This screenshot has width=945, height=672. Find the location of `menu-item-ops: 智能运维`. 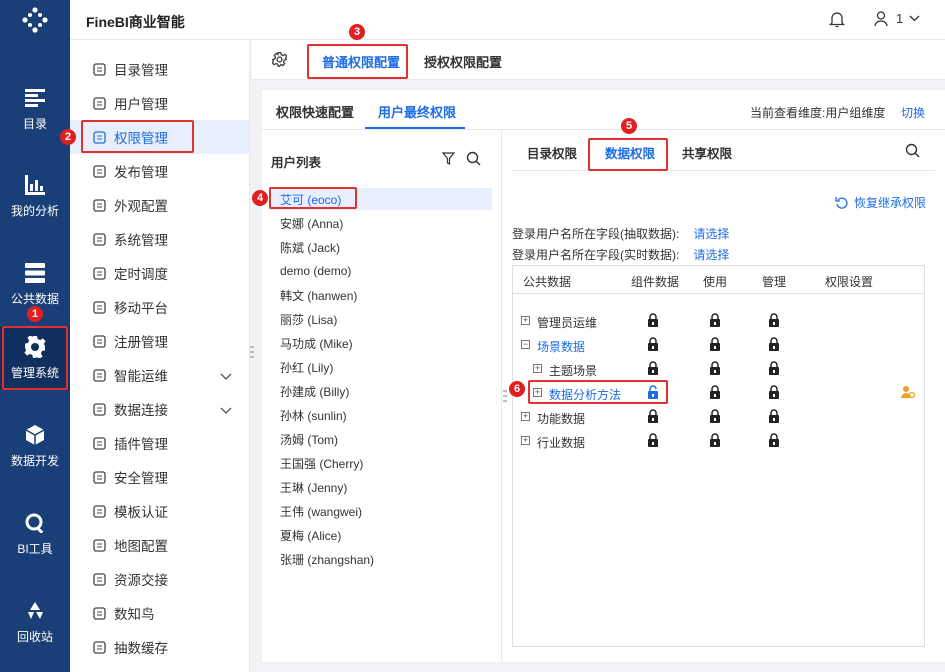

menu-item-ops: 智能运维 is located at coordinates (160, 375).